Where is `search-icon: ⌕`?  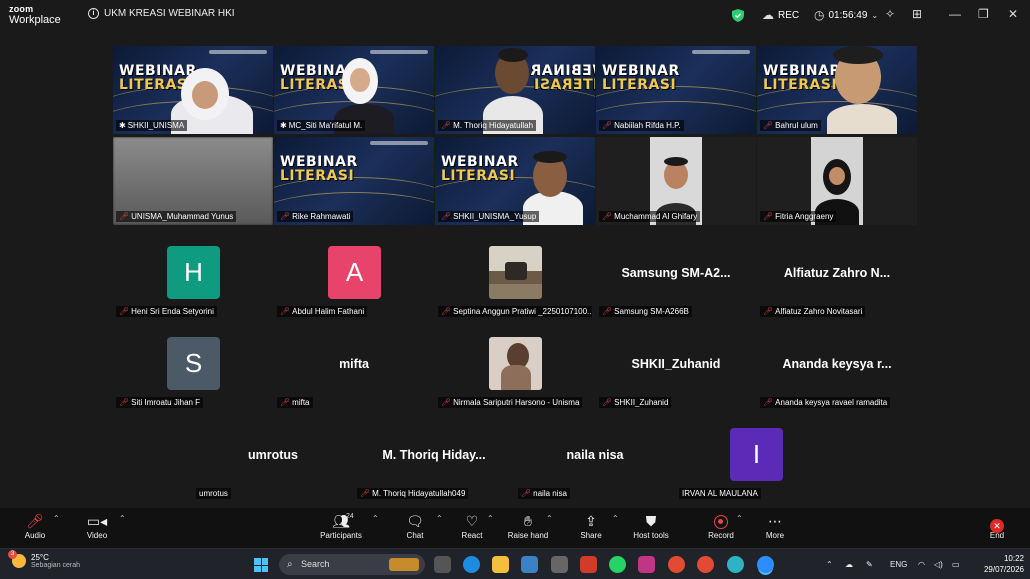
search-icon: ⌕ is located at coordinates (290, 564).